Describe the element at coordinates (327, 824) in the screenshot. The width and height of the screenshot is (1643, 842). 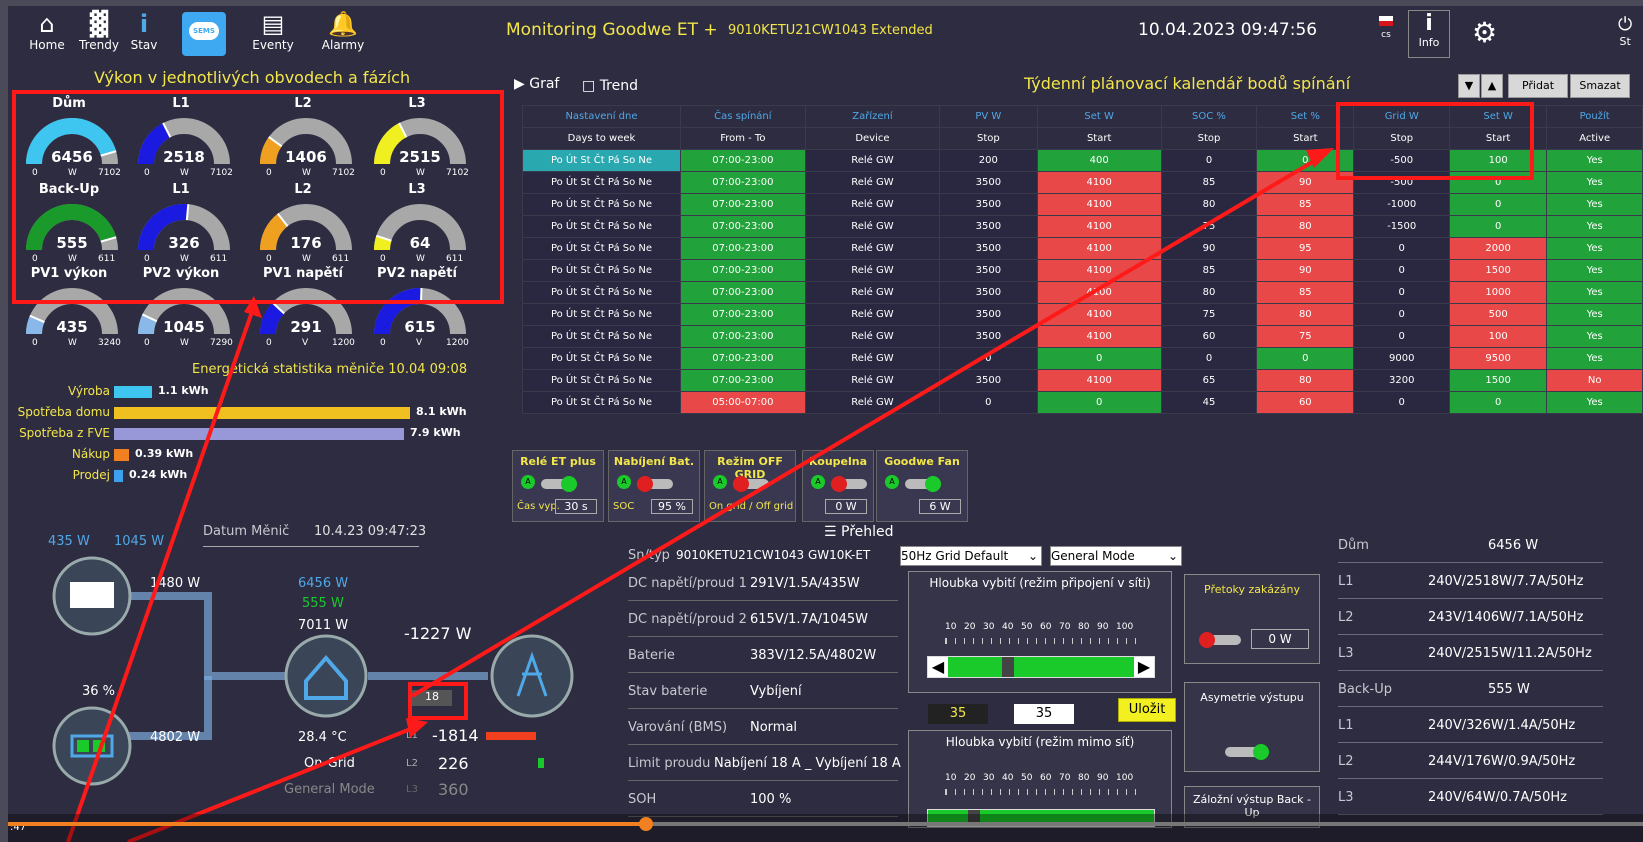
I see `video-progress-fill` at that location.